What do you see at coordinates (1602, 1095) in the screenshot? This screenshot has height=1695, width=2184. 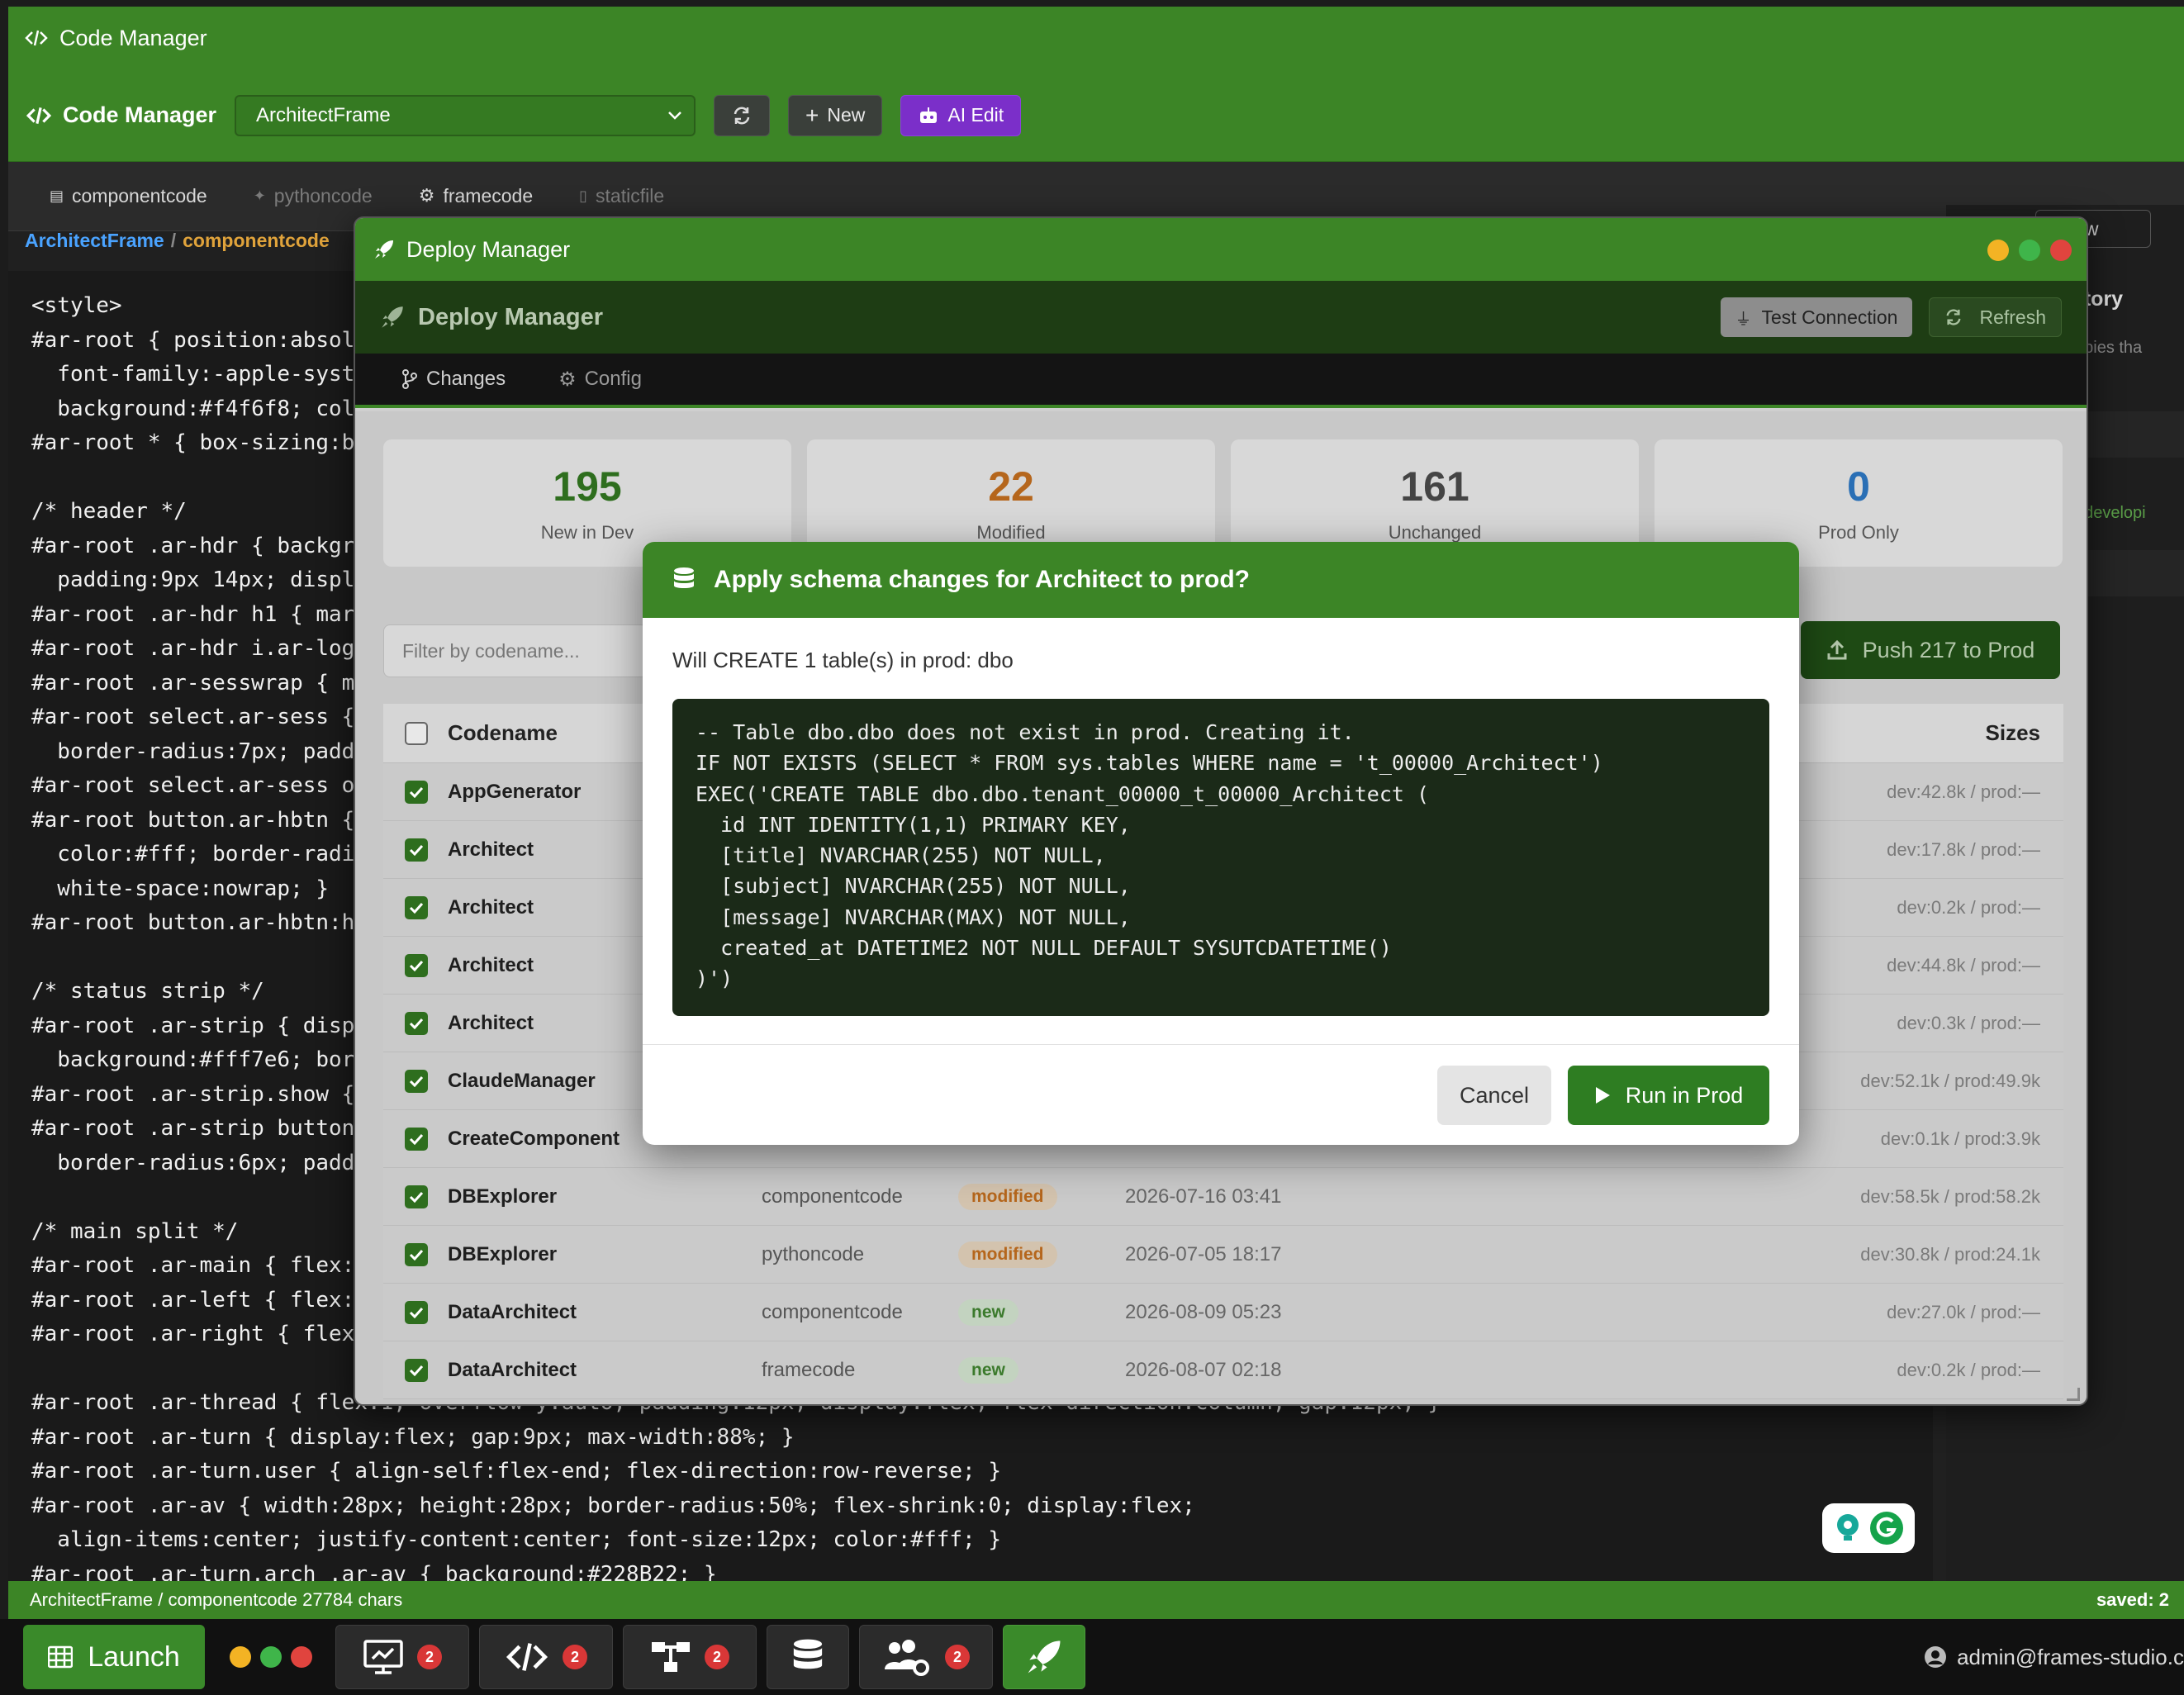 I see `play-icon` at bounding box center [1602, 1095].